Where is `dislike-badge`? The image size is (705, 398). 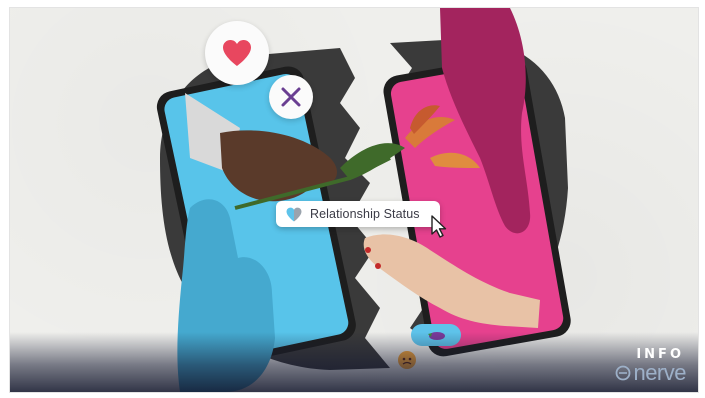
dislike-badge is located at coordinates (291, 97).